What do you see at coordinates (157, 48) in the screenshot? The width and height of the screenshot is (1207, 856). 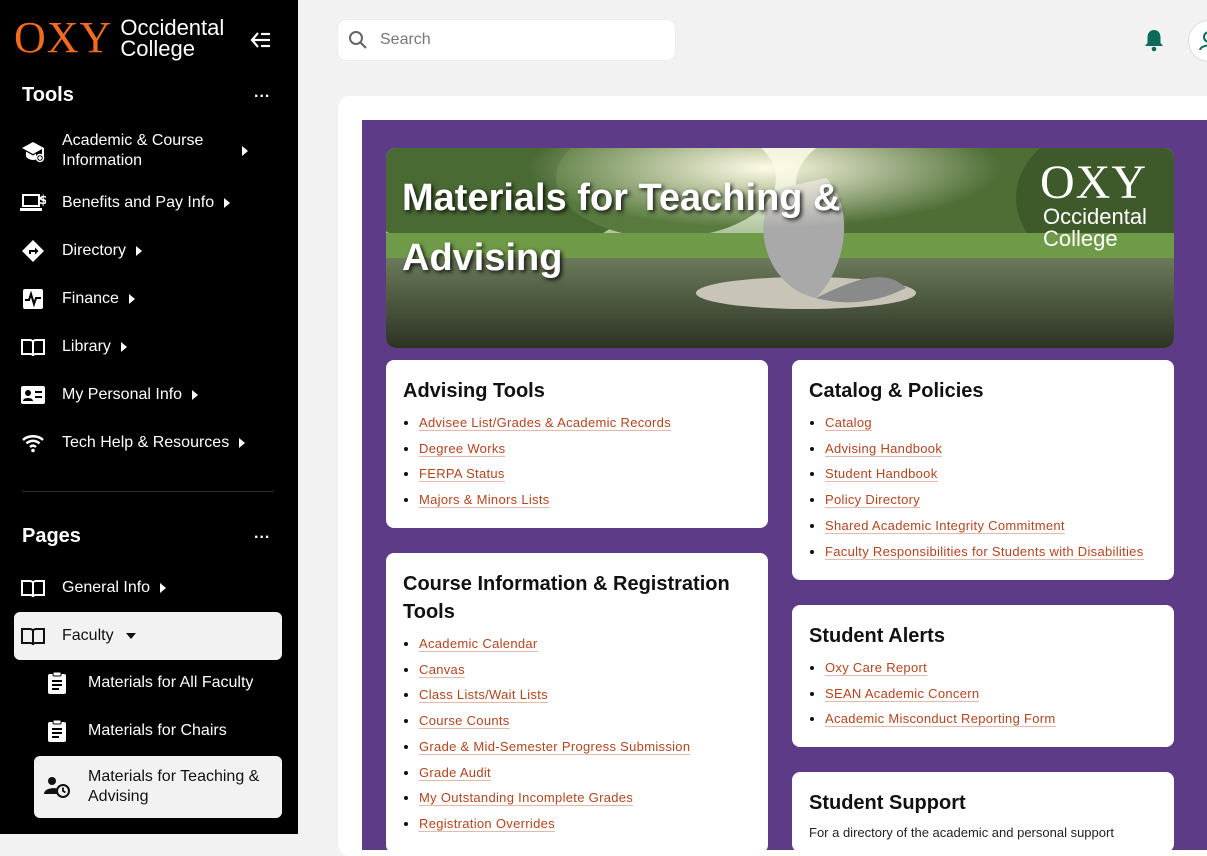 I see `logo-line2: College` at bounding box center [157, 48].